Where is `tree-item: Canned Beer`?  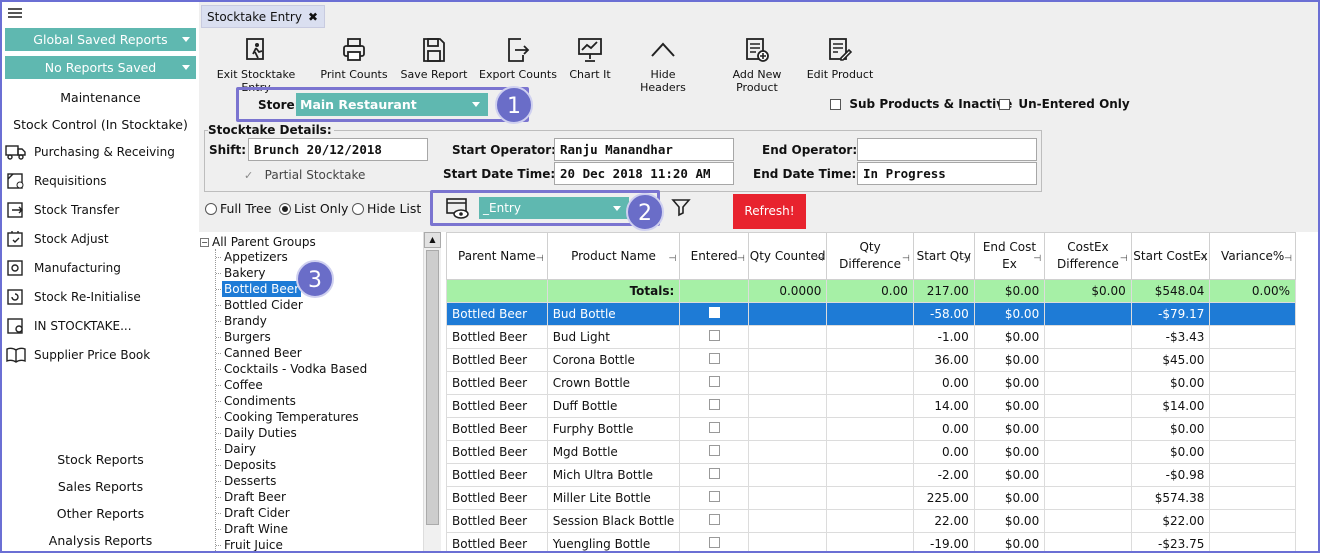 tree-item: Canned Beer is located at coordinates (263, 353).